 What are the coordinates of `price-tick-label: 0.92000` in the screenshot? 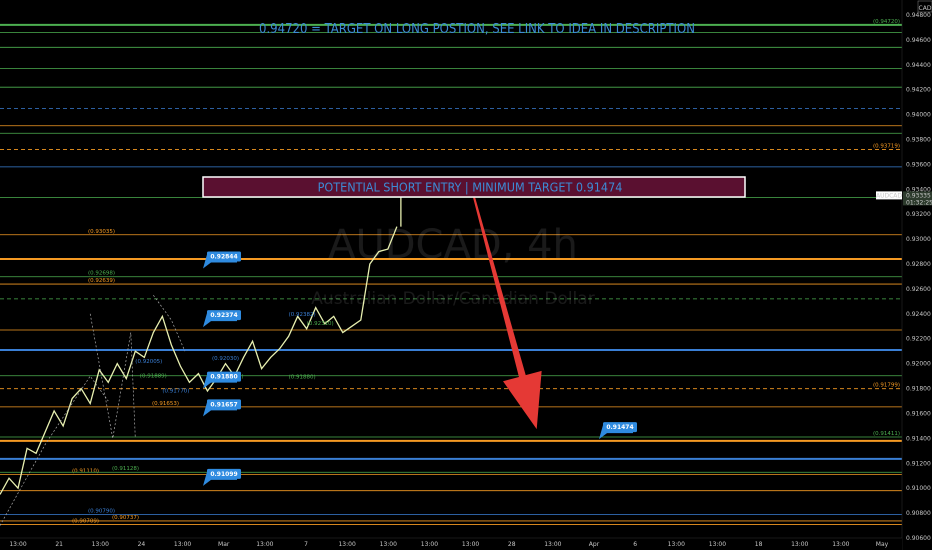 It's located at (918, 364).